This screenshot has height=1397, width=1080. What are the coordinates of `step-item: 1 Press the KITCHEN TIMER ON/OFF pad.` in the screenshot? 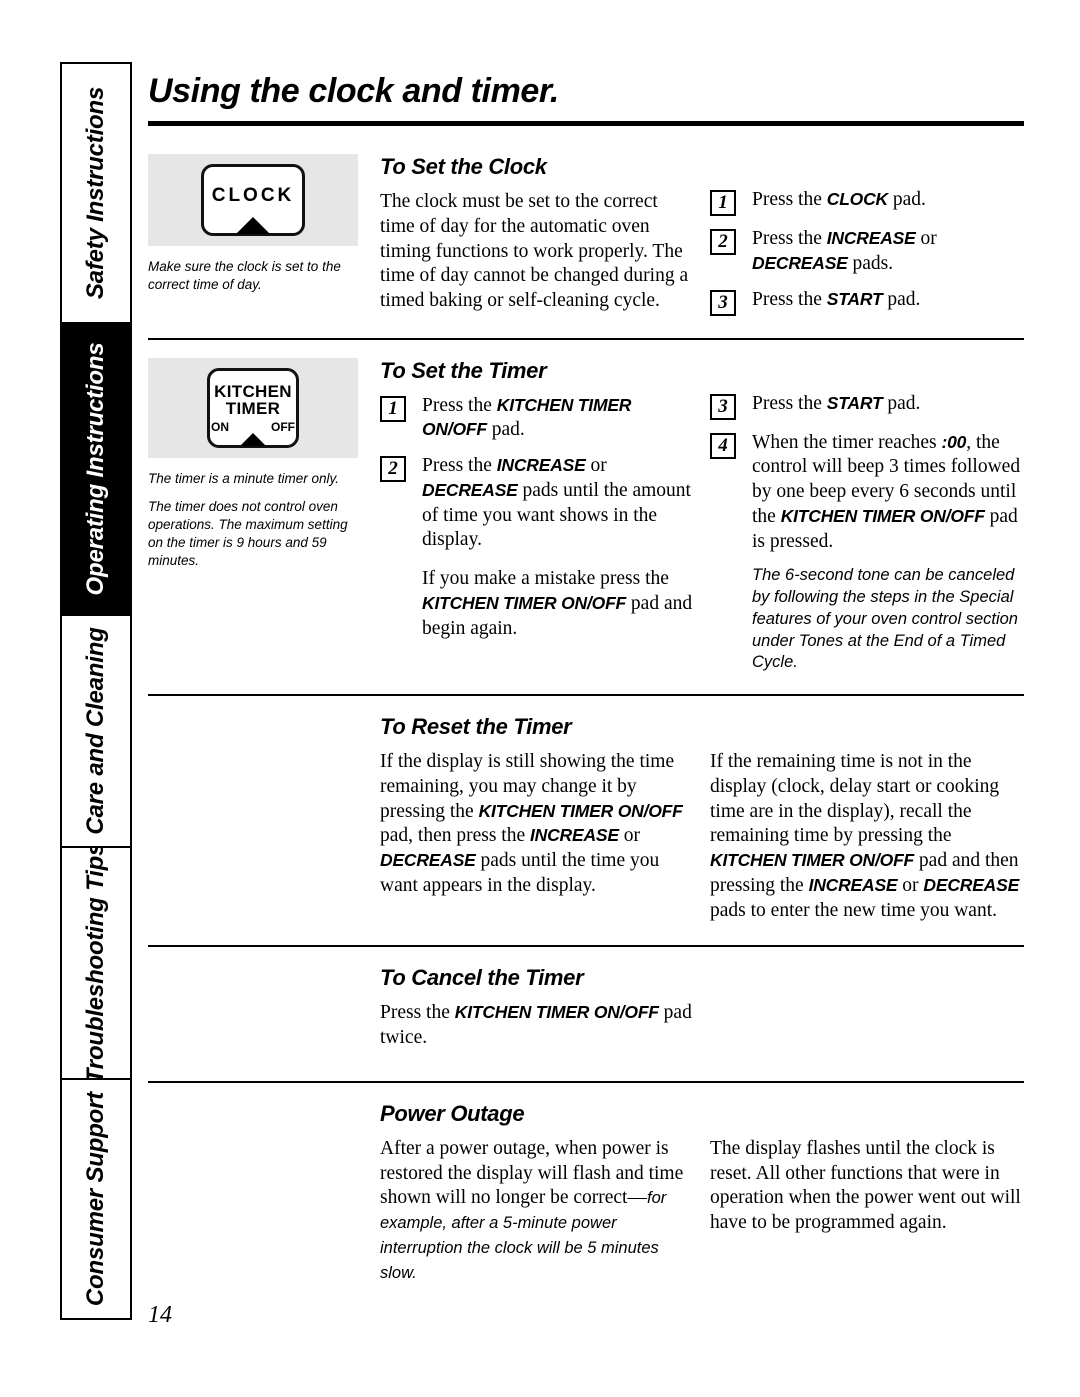 It's located at (538, 419).